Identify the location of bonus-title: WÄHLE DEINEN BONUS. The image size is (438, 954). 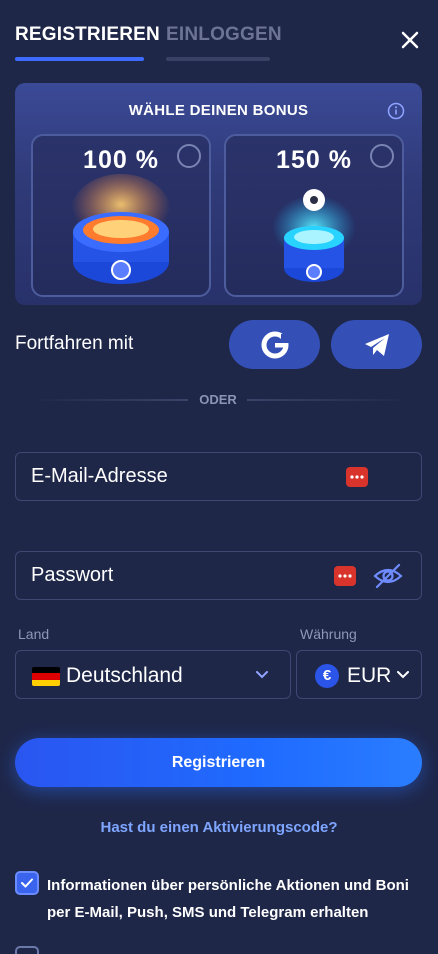
(218, 110).